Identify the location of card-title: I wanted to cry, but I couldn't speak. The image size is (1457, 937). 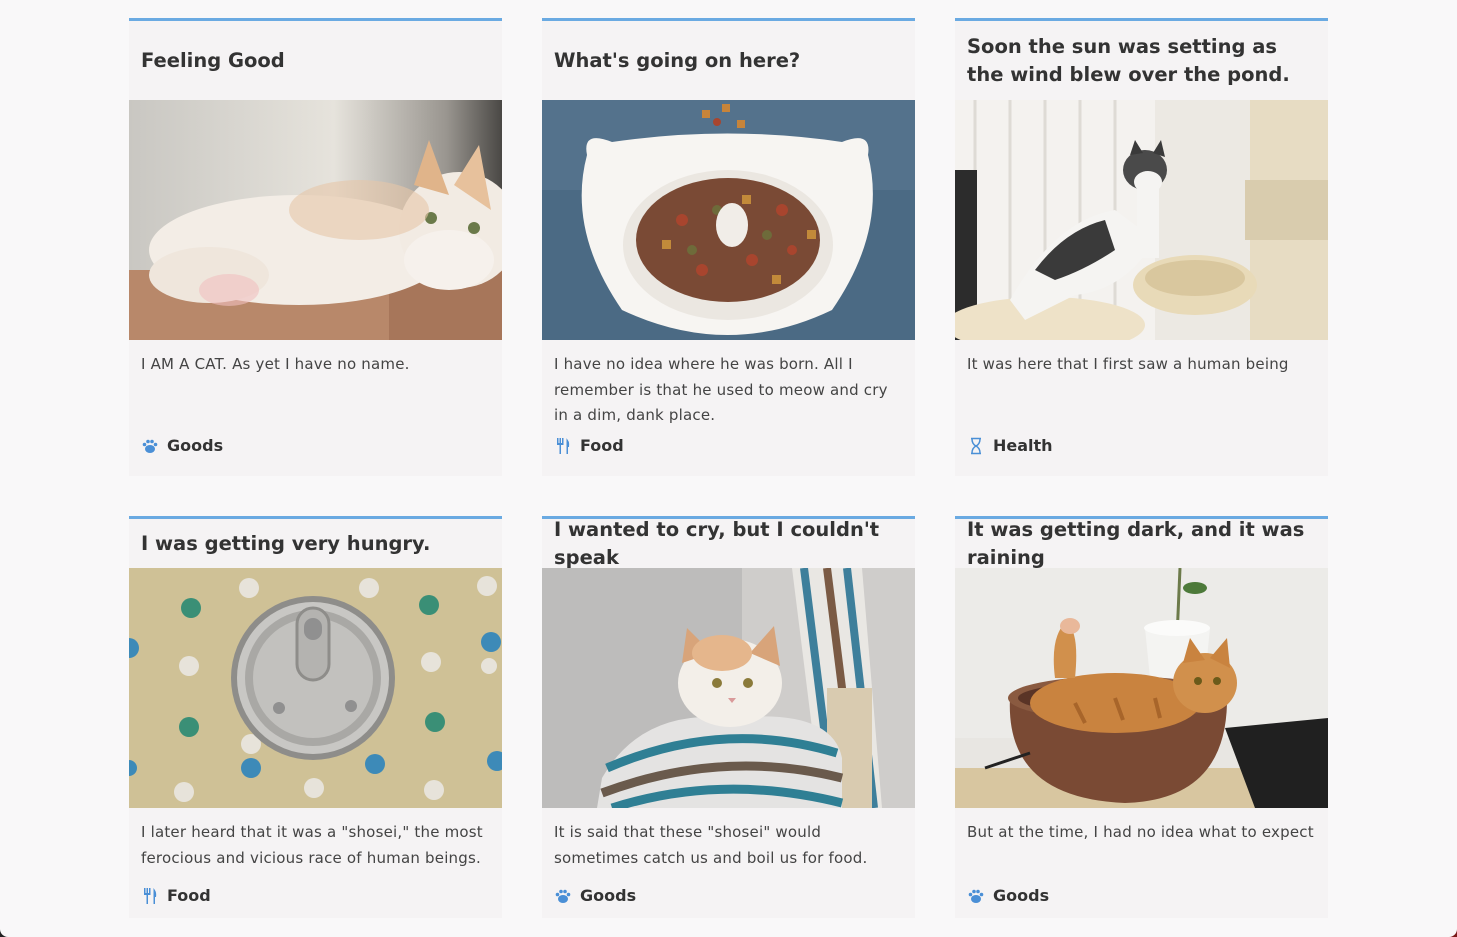
(728, 543).